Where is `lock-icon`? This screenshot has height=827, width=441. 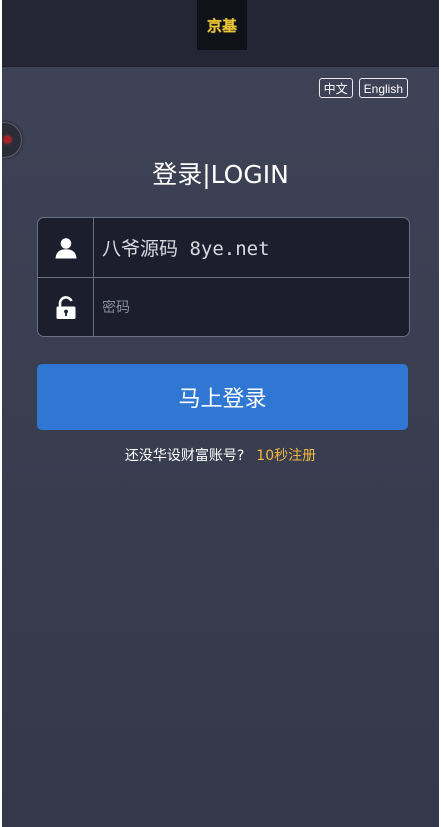 lock-icon is located at coordinates (66, 307).